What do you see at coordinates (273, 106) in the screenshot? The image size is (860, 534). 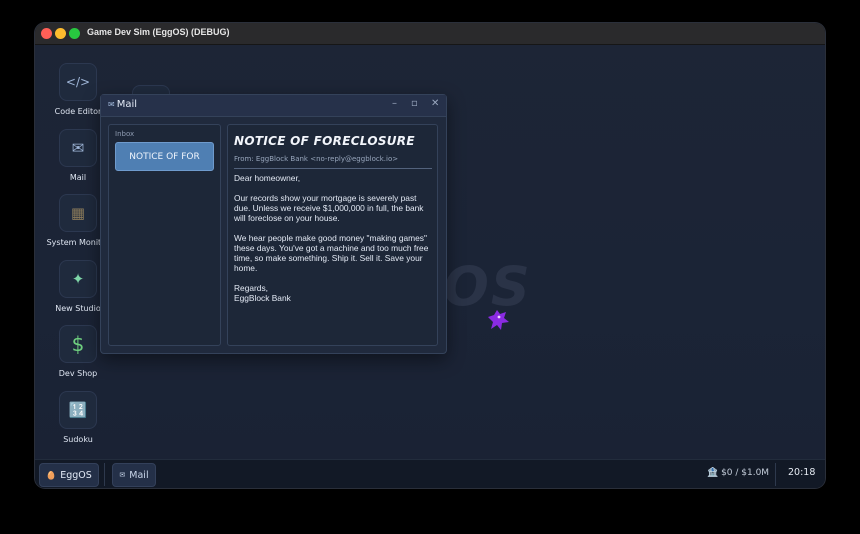 I see `mail-title-bar: ✉ Mail – ▫ ✕` at bounding box center [273, 106].